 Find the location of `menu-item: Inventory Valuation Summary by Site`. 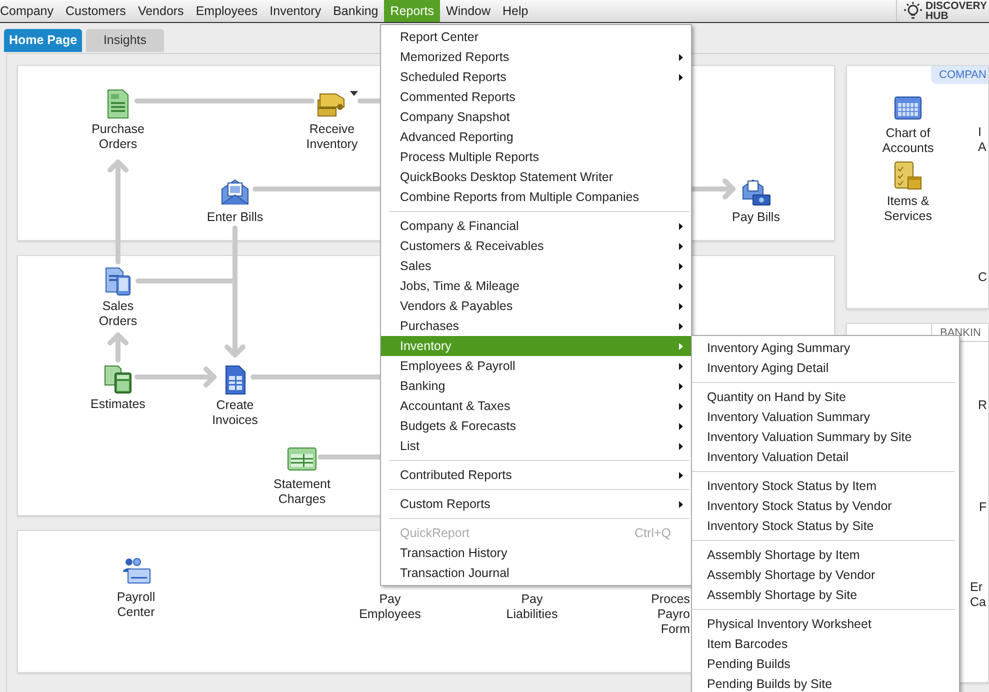

menu-item: Inventory Valuation Summary by Site is located at coordinates (825, 437).